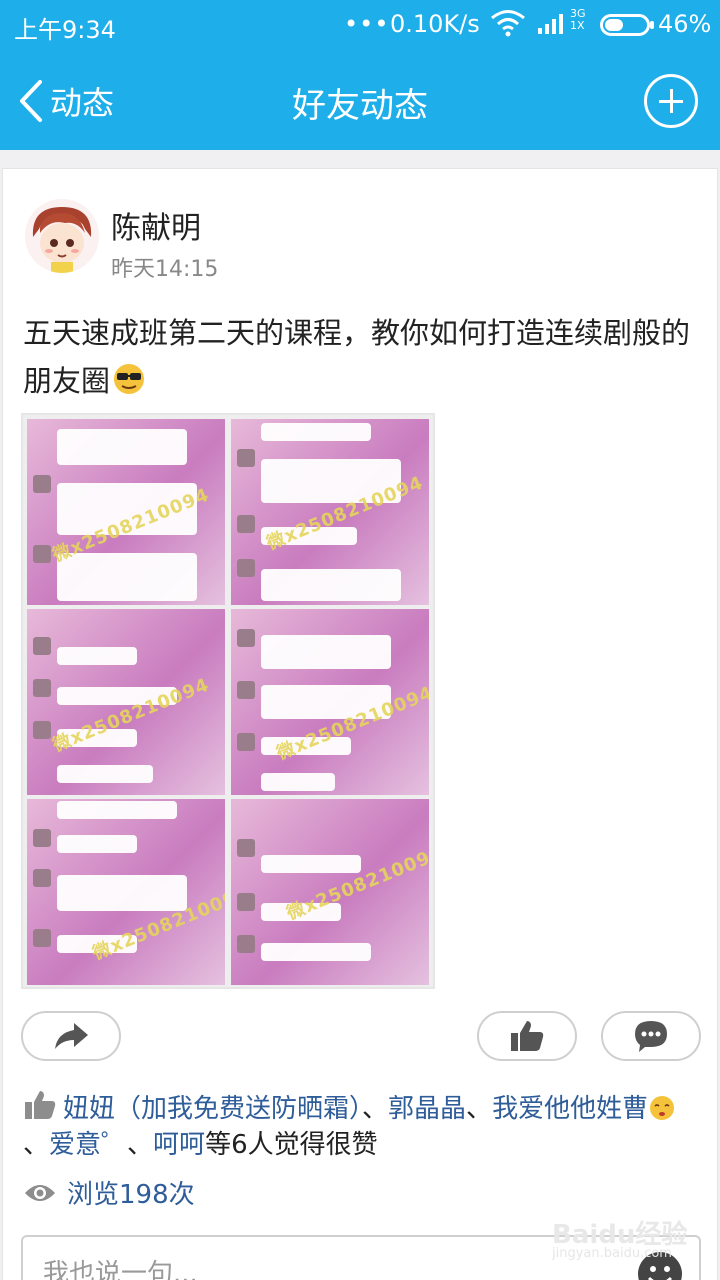 The height and width of the screenshot is (1280, 720). Describe the element at coordinates (435, 24) in the screenshot. I see `network-speed: 0.10K/s` at that location.